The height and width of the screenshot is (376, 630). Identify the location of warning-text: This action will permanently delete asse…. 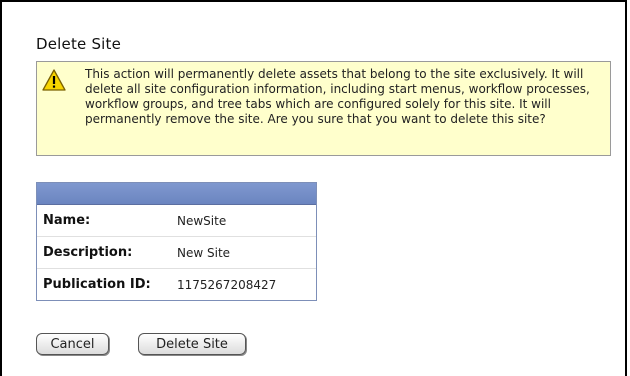
(337, 96).